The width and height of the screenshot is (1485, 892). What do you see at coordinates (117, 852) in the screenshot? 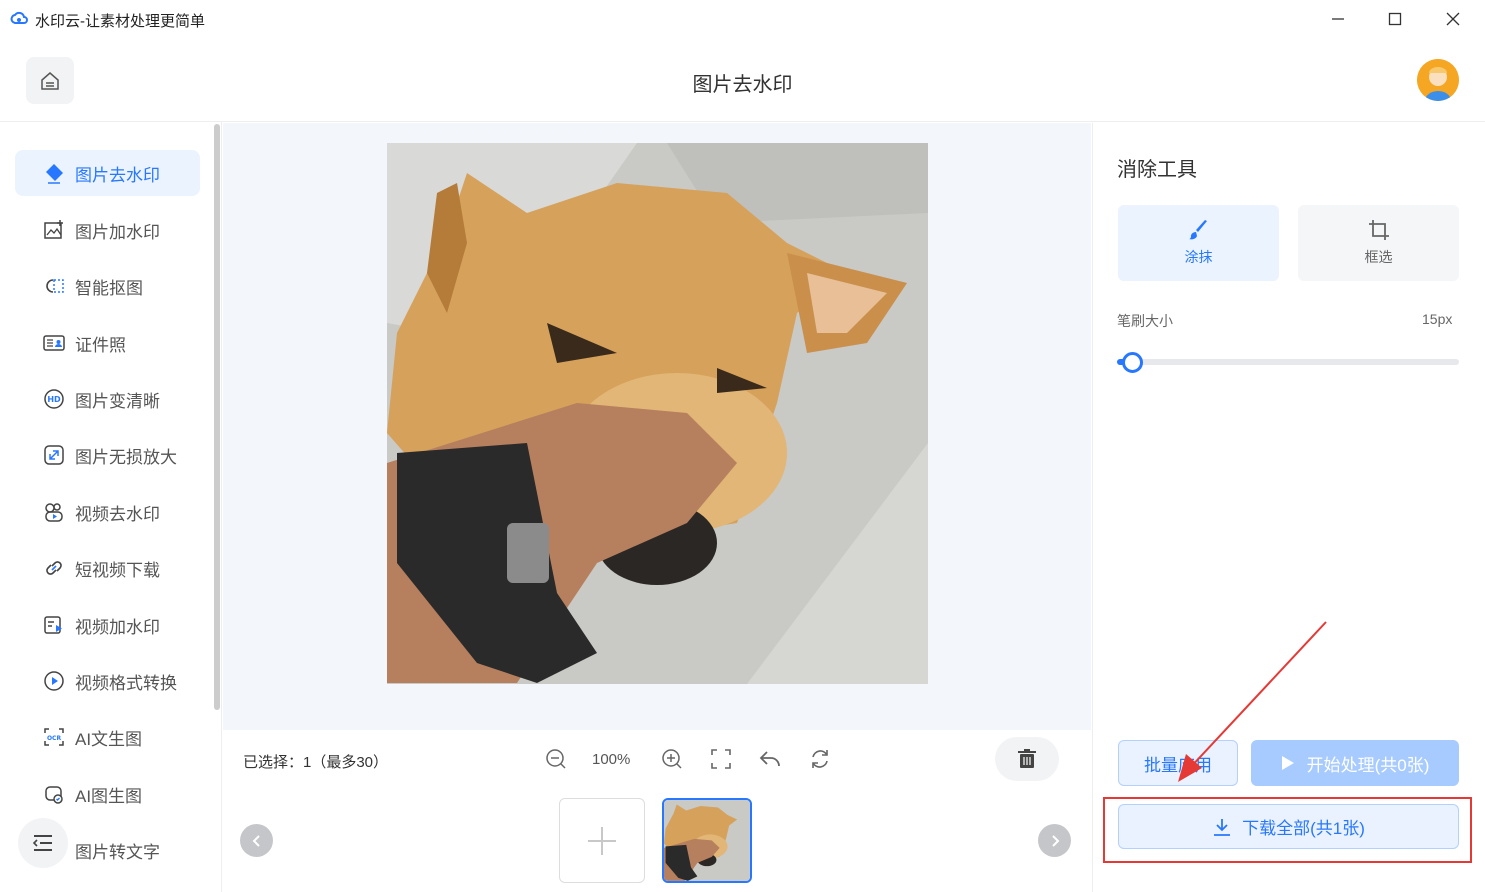
I see `sidebar-item-label: 图片转文字` at bounding box center [117, 852].